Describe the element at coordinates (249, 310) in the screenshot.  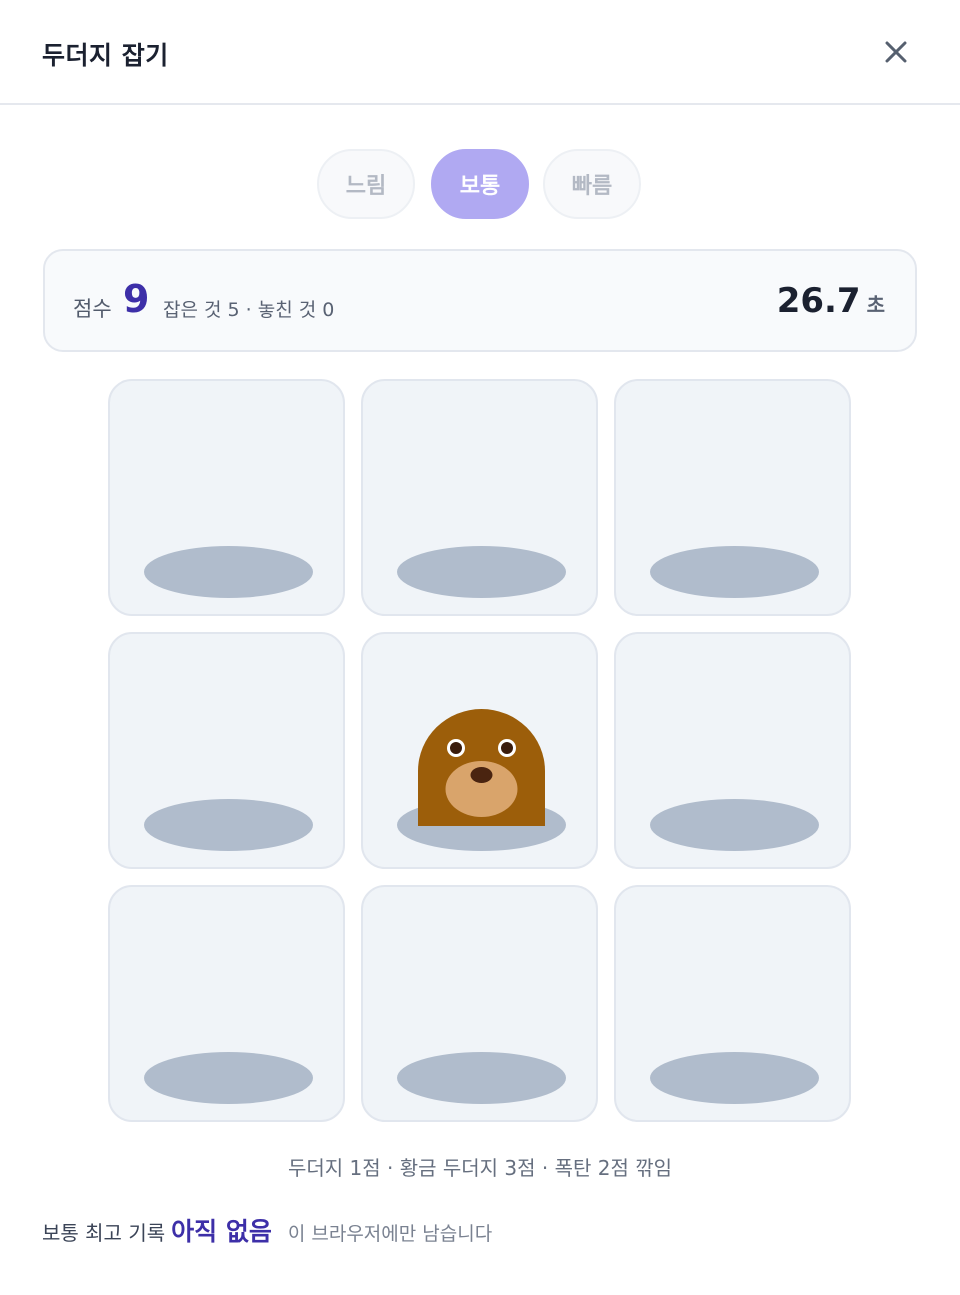
I see `score-detail: 잡은 것 5 · 놓친 것 0` at that location.